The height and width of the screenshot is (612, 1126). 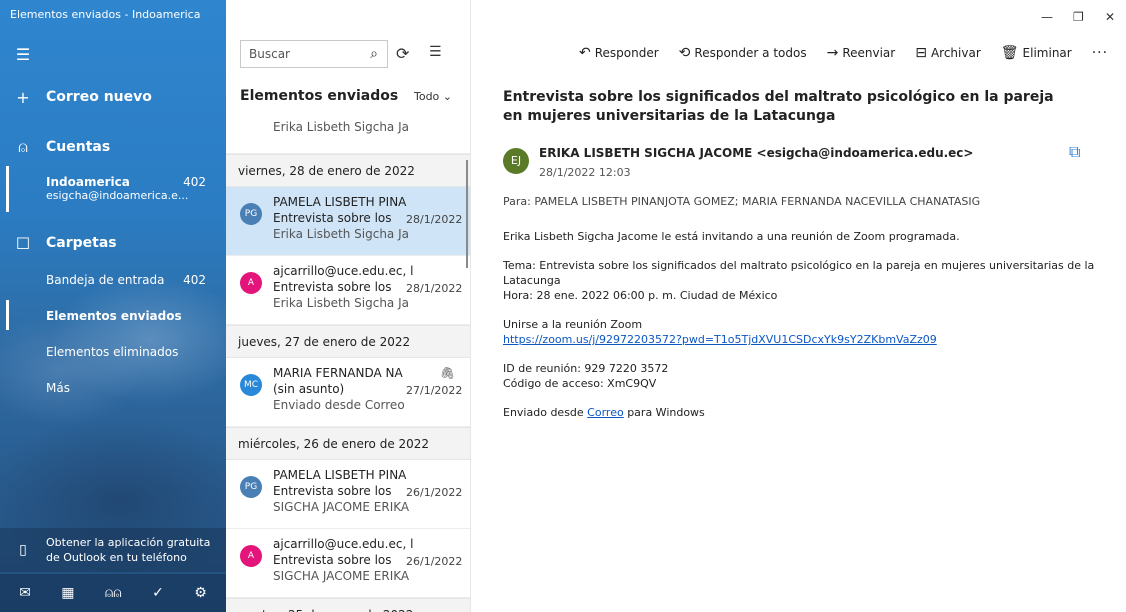 I want to click on avatar: PG, so click(x=251, y=487).